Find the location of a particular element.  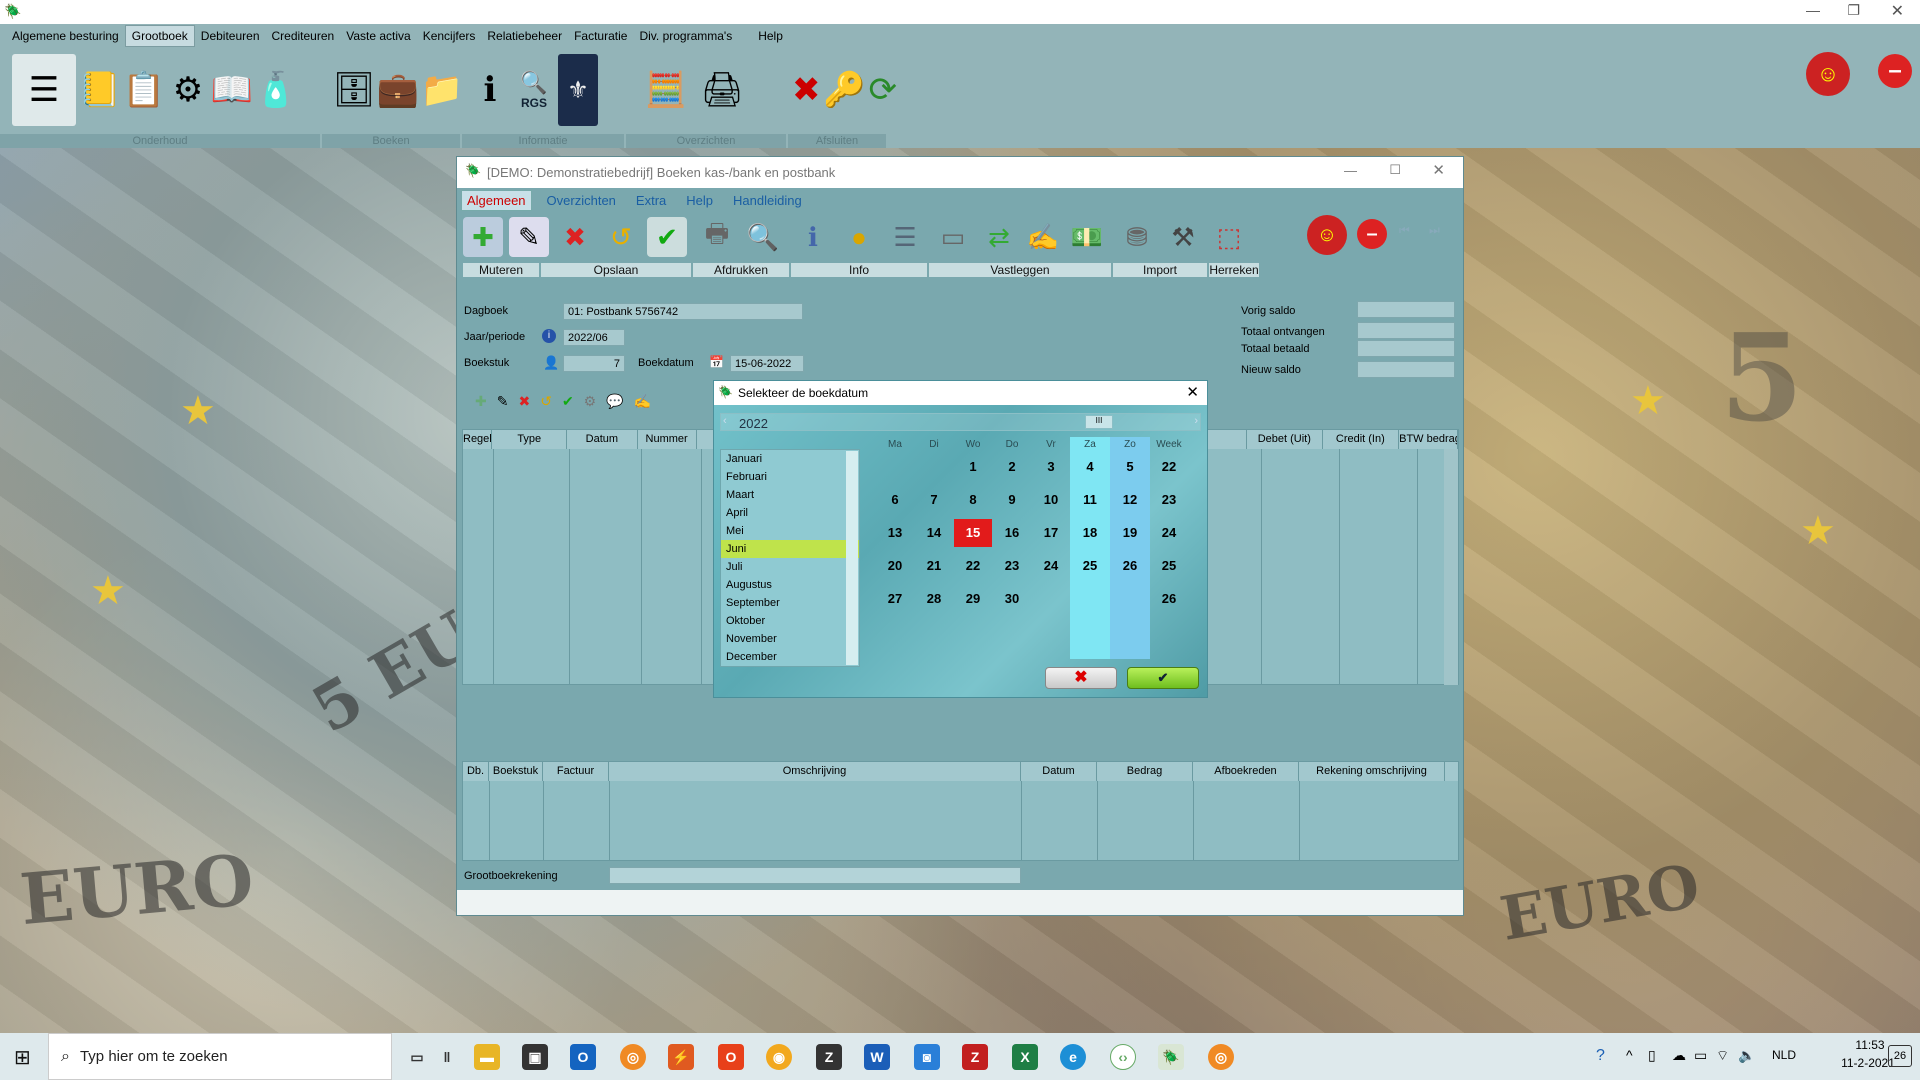

menu-item-facturatie: Facturatie is located at coordinates (600, 36).